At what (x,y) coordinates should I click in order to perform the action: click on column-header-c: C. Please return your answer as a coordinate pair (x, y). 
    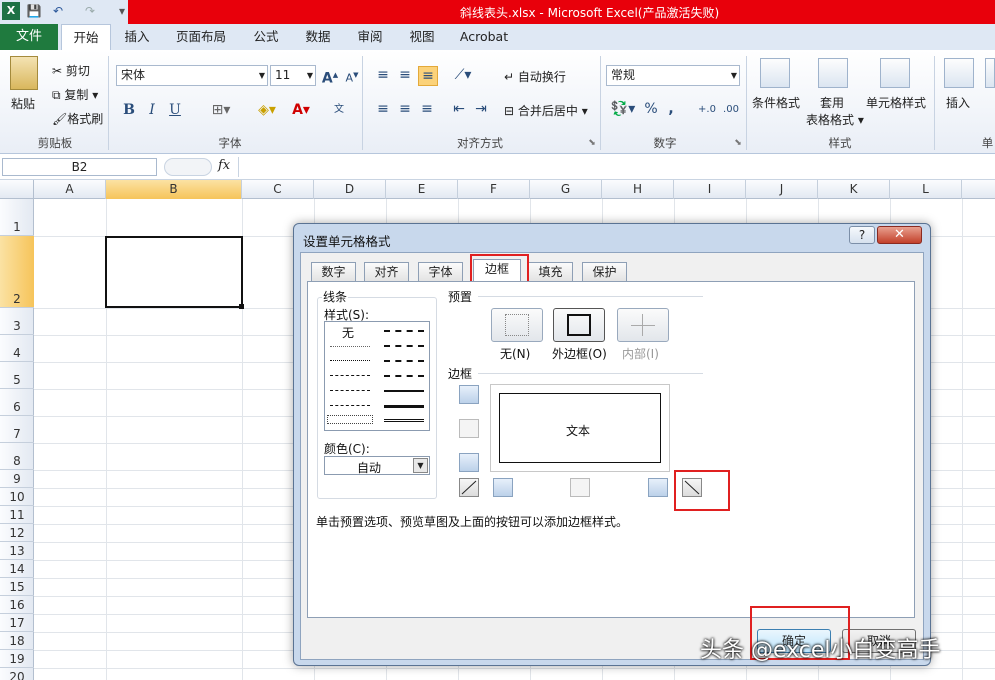
    Looking at the image, I should click on (278, 189).